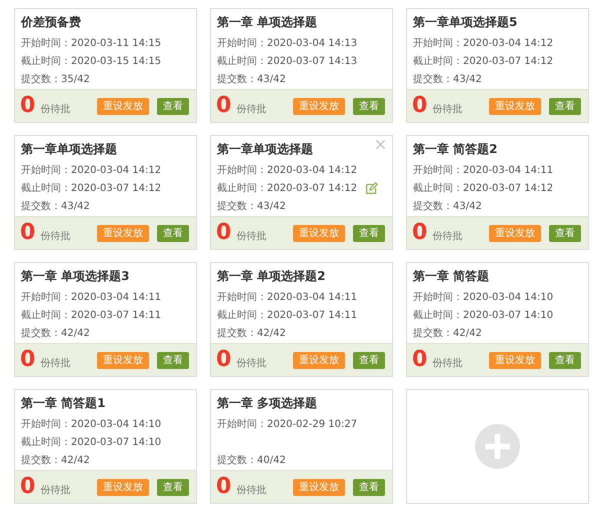 This screenshot has width=599, height=516. Describe the element at coordinates (51, 22) in the screenshot. I see `card-title: 价差预备费` at that location.